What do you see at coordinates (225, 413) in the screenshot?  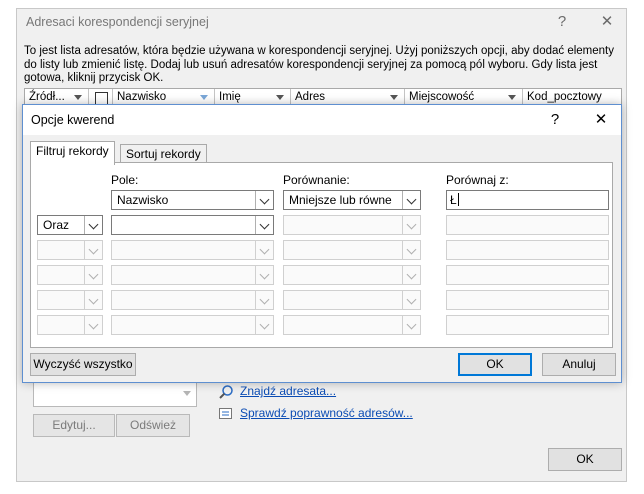 I see `address-validation-icon` at bounding box center [225, 413].